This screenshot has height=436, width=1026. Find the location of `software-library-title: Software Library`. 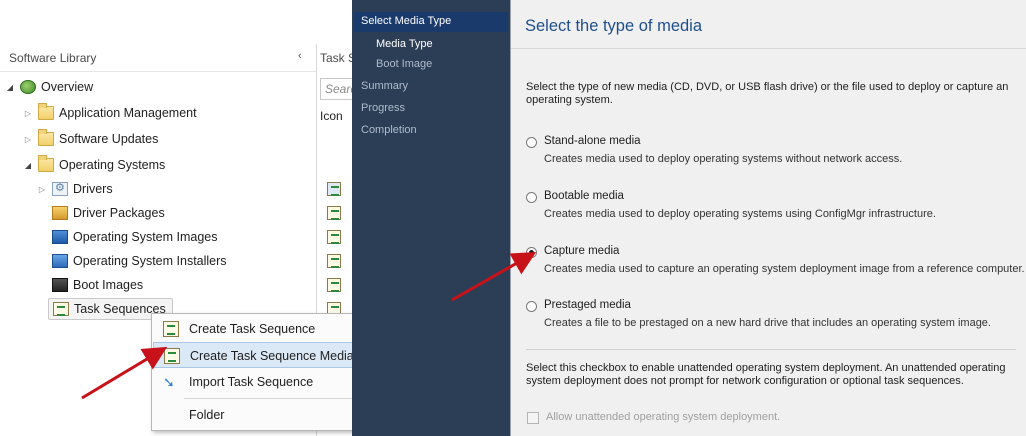

software-library-title: Software Library is located at coordinates (53, 58).